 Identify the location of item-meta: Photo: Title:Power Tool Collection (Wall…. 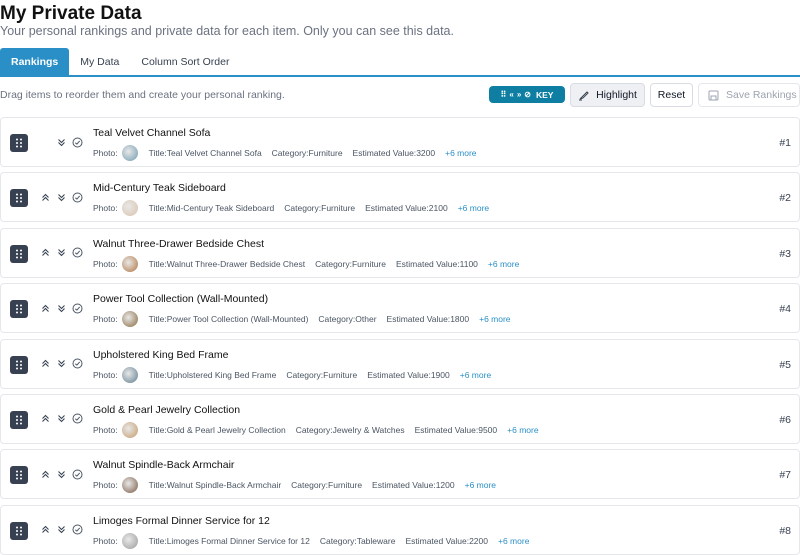
(302, 319).